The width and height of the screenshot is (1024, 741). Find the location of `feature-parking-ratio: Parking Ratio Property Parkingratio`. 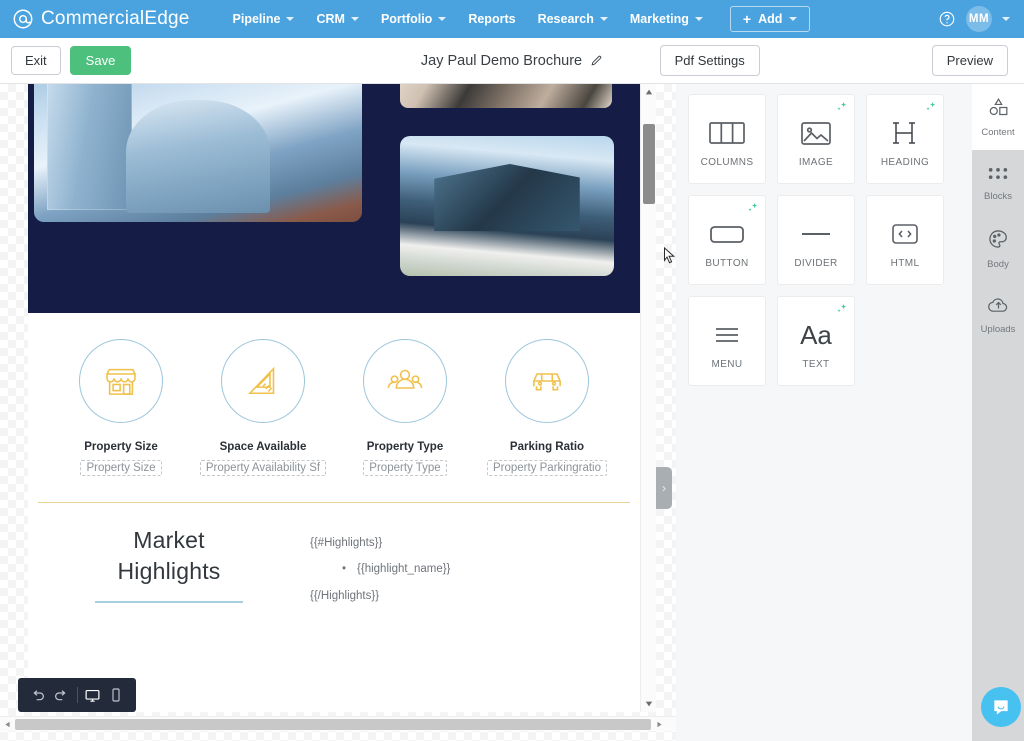

feature-parking-ratio: Parking Ratio Property Parkingratio is located at coordinates (547, 407).